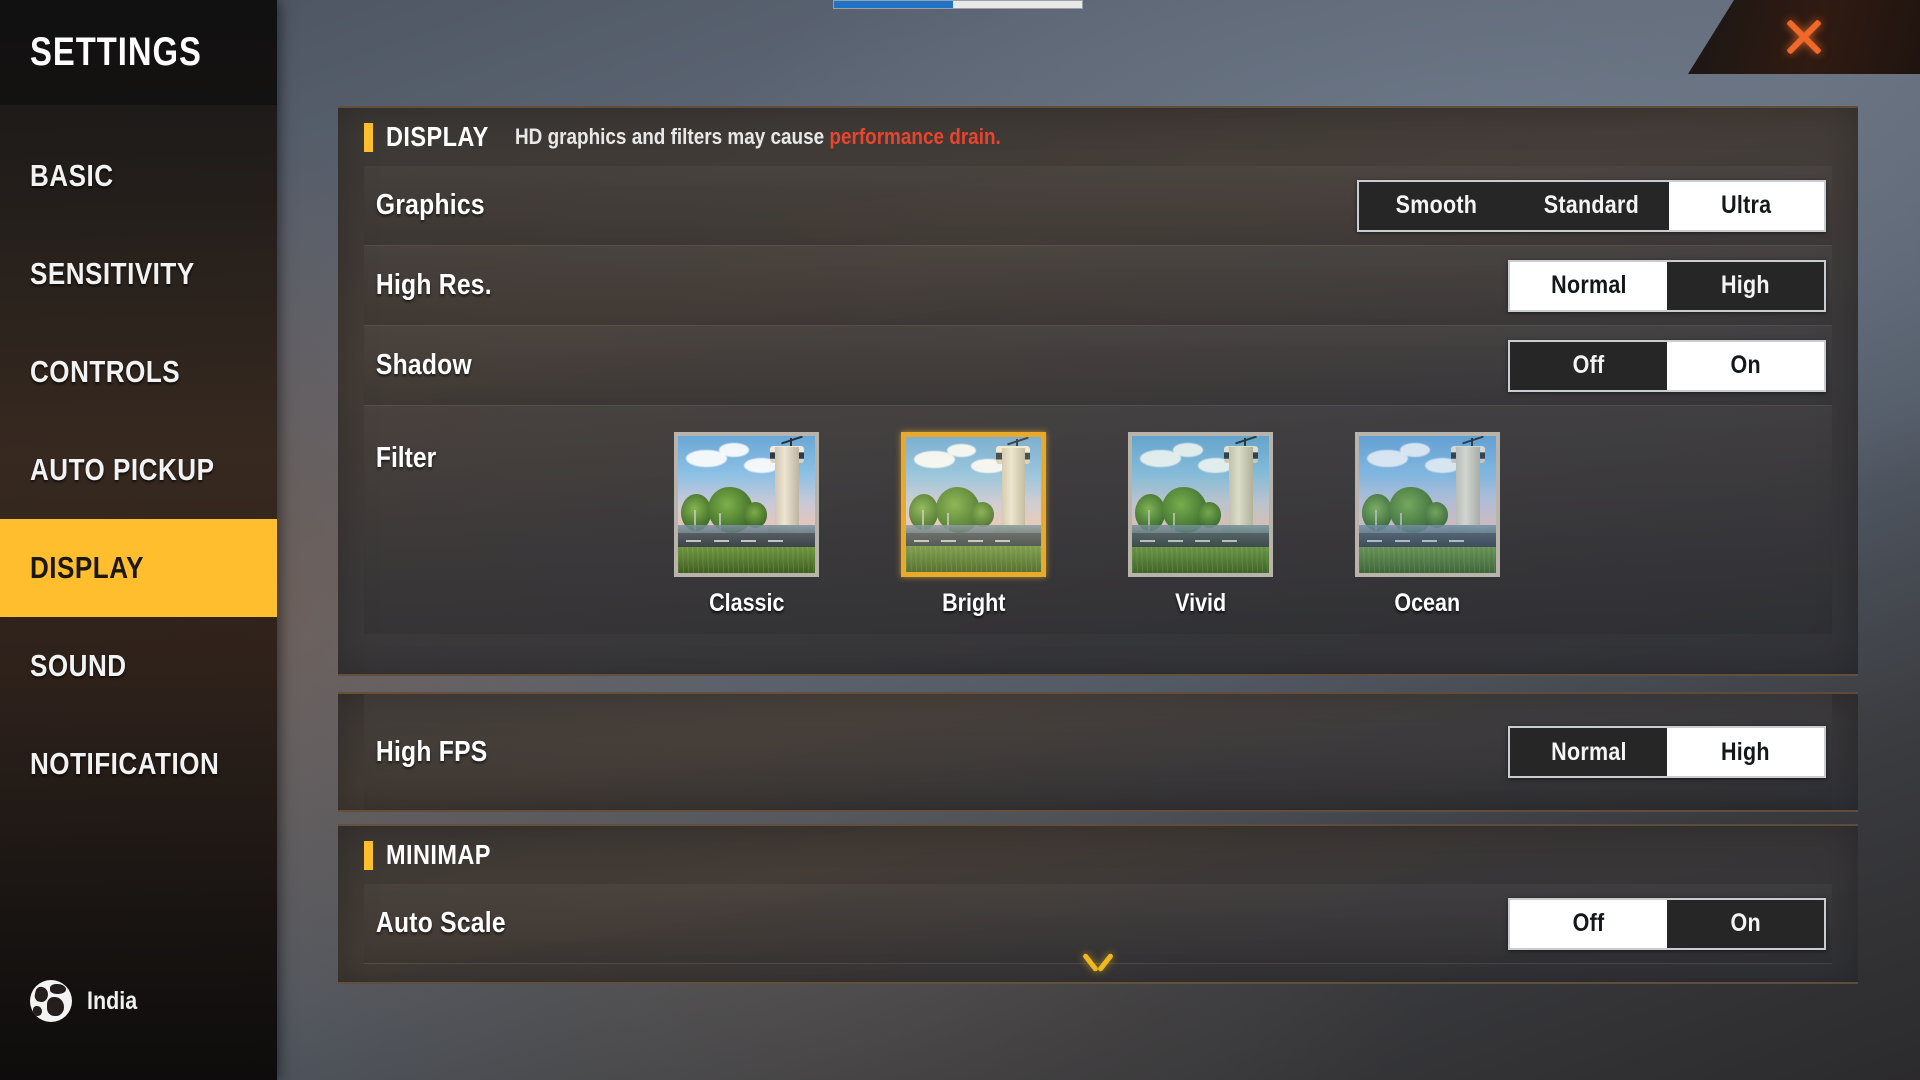 Image resolution: width=1920 pixels, height=1080 pixels. What do you see at coordinates (746, 504) in the screenshot?
I see `filter-thumbnail-classic` at bounding box center [746, 504].